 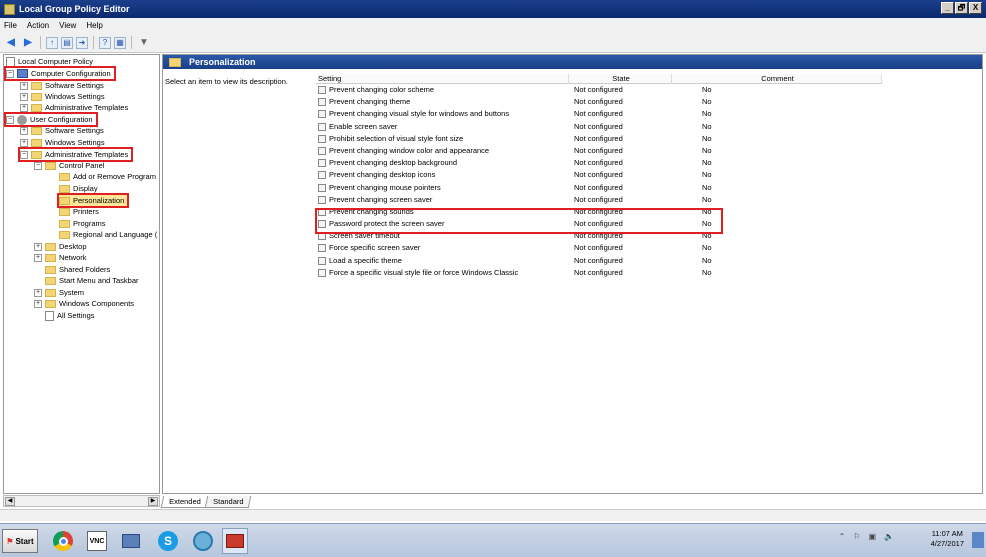 I want to click on close-button: X, so click(x=975, y=8).